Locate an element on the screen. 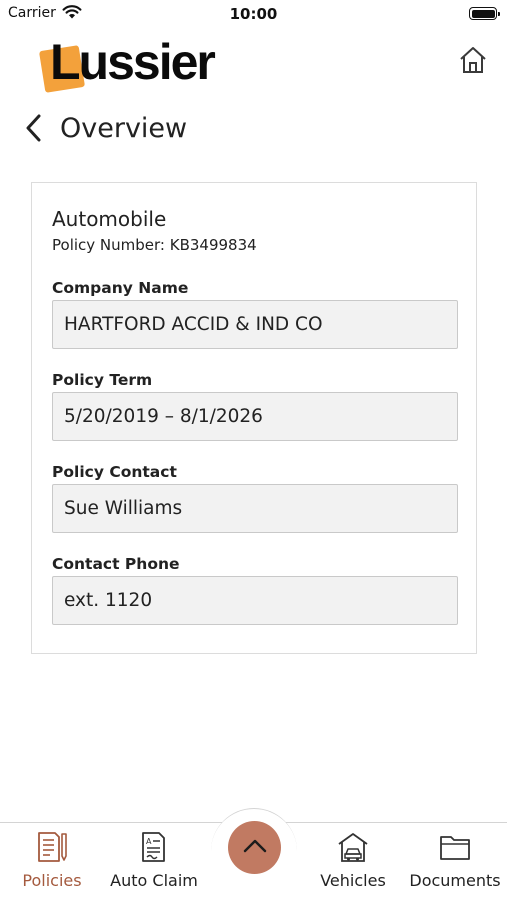 This screenshot has width=507, height=900. tab-policies-label: Policies is located at coordinates (52, 880).